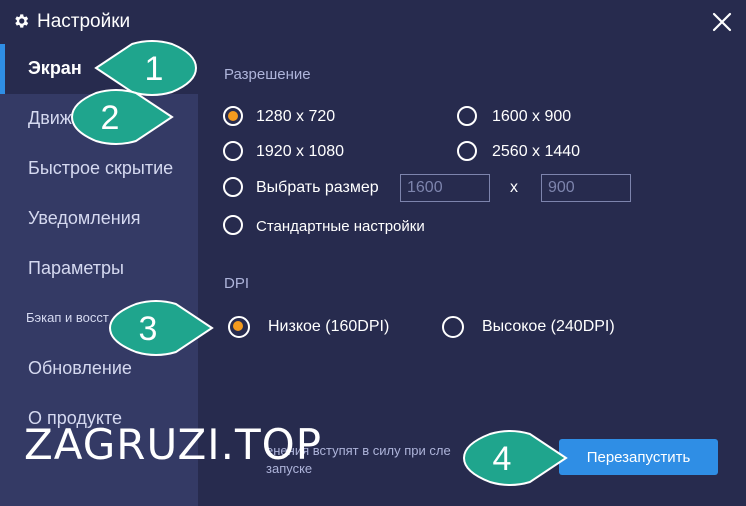  I want to click on watermark: ZAGRUZI.TOP, so click(173, 444).